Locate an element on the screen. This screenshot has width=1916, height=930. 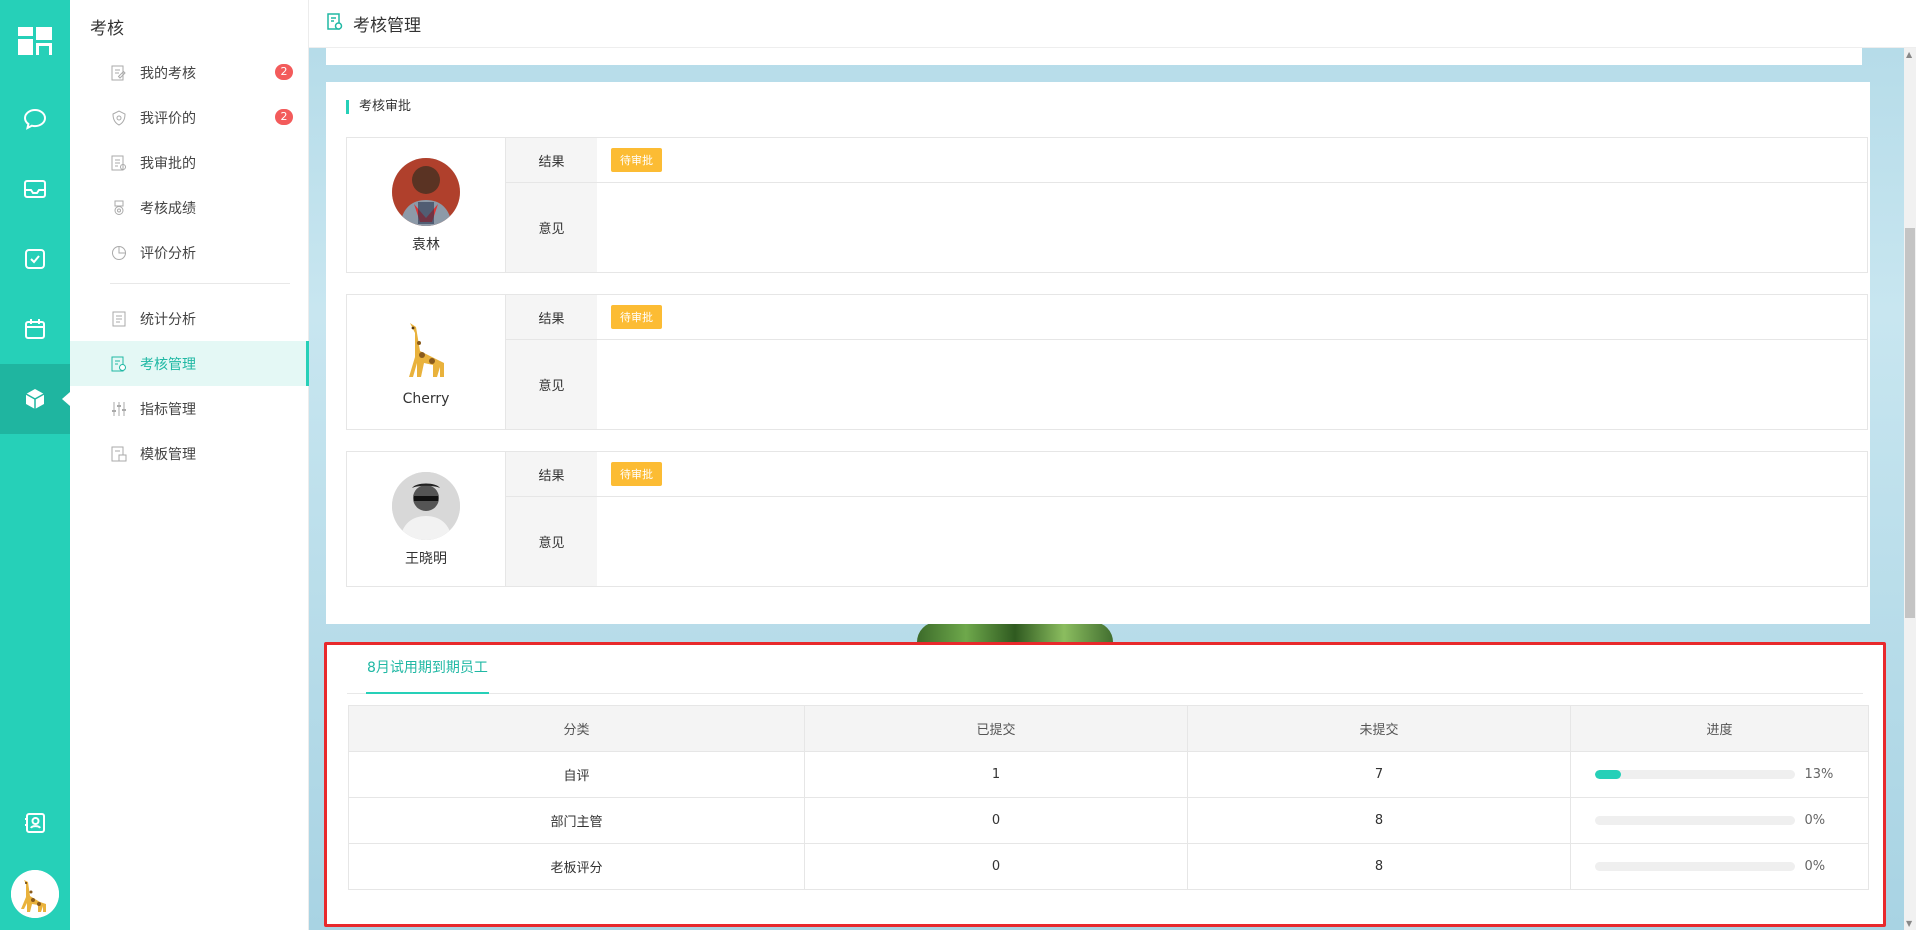
previous-card-bottom is located at coordinates (1094, 56).